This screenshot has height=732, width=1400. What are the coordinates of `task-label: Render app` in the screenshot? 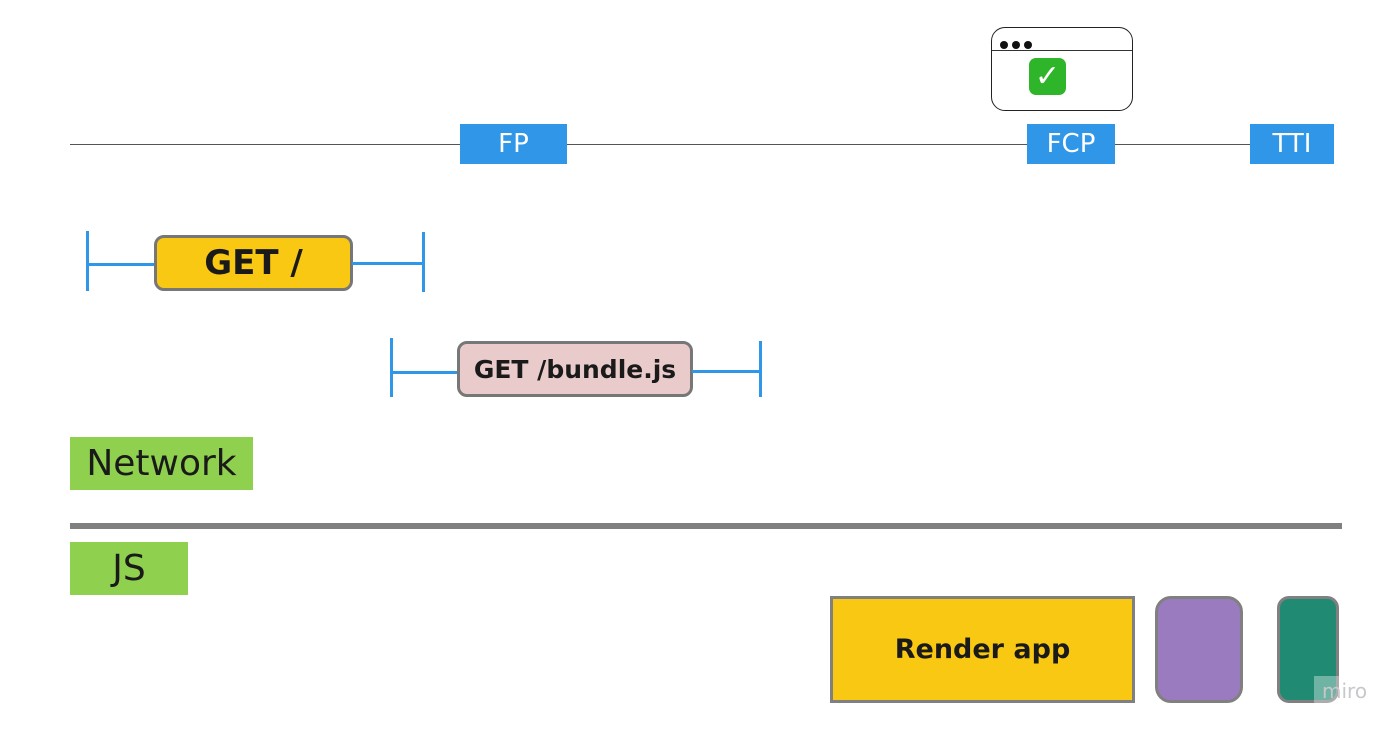 It's located at (982, 649).